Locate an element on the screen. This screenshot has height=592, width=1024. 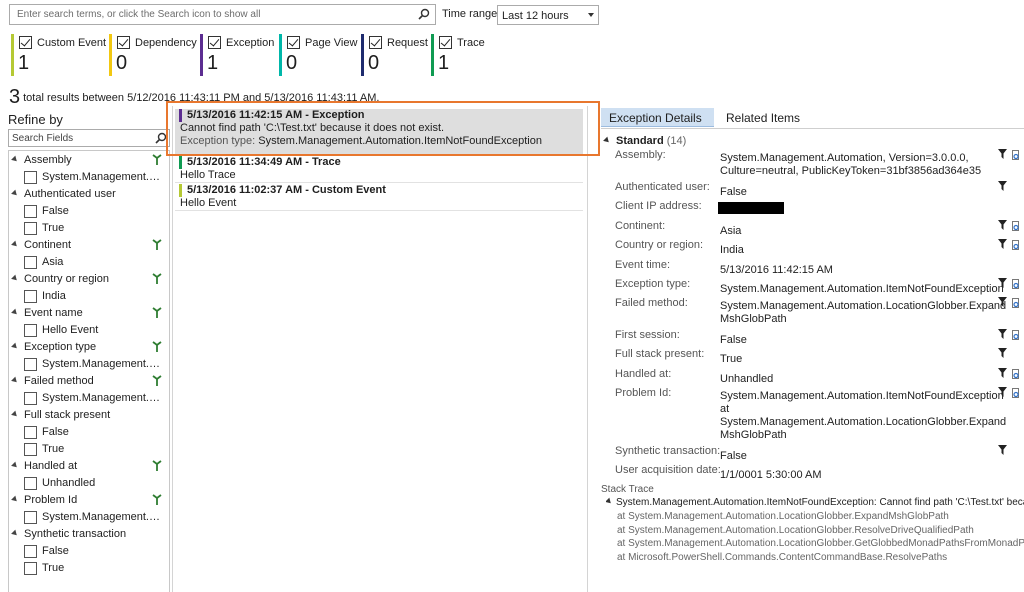
standard-section-header: Standard (14) is located at coordinates (644, 141).